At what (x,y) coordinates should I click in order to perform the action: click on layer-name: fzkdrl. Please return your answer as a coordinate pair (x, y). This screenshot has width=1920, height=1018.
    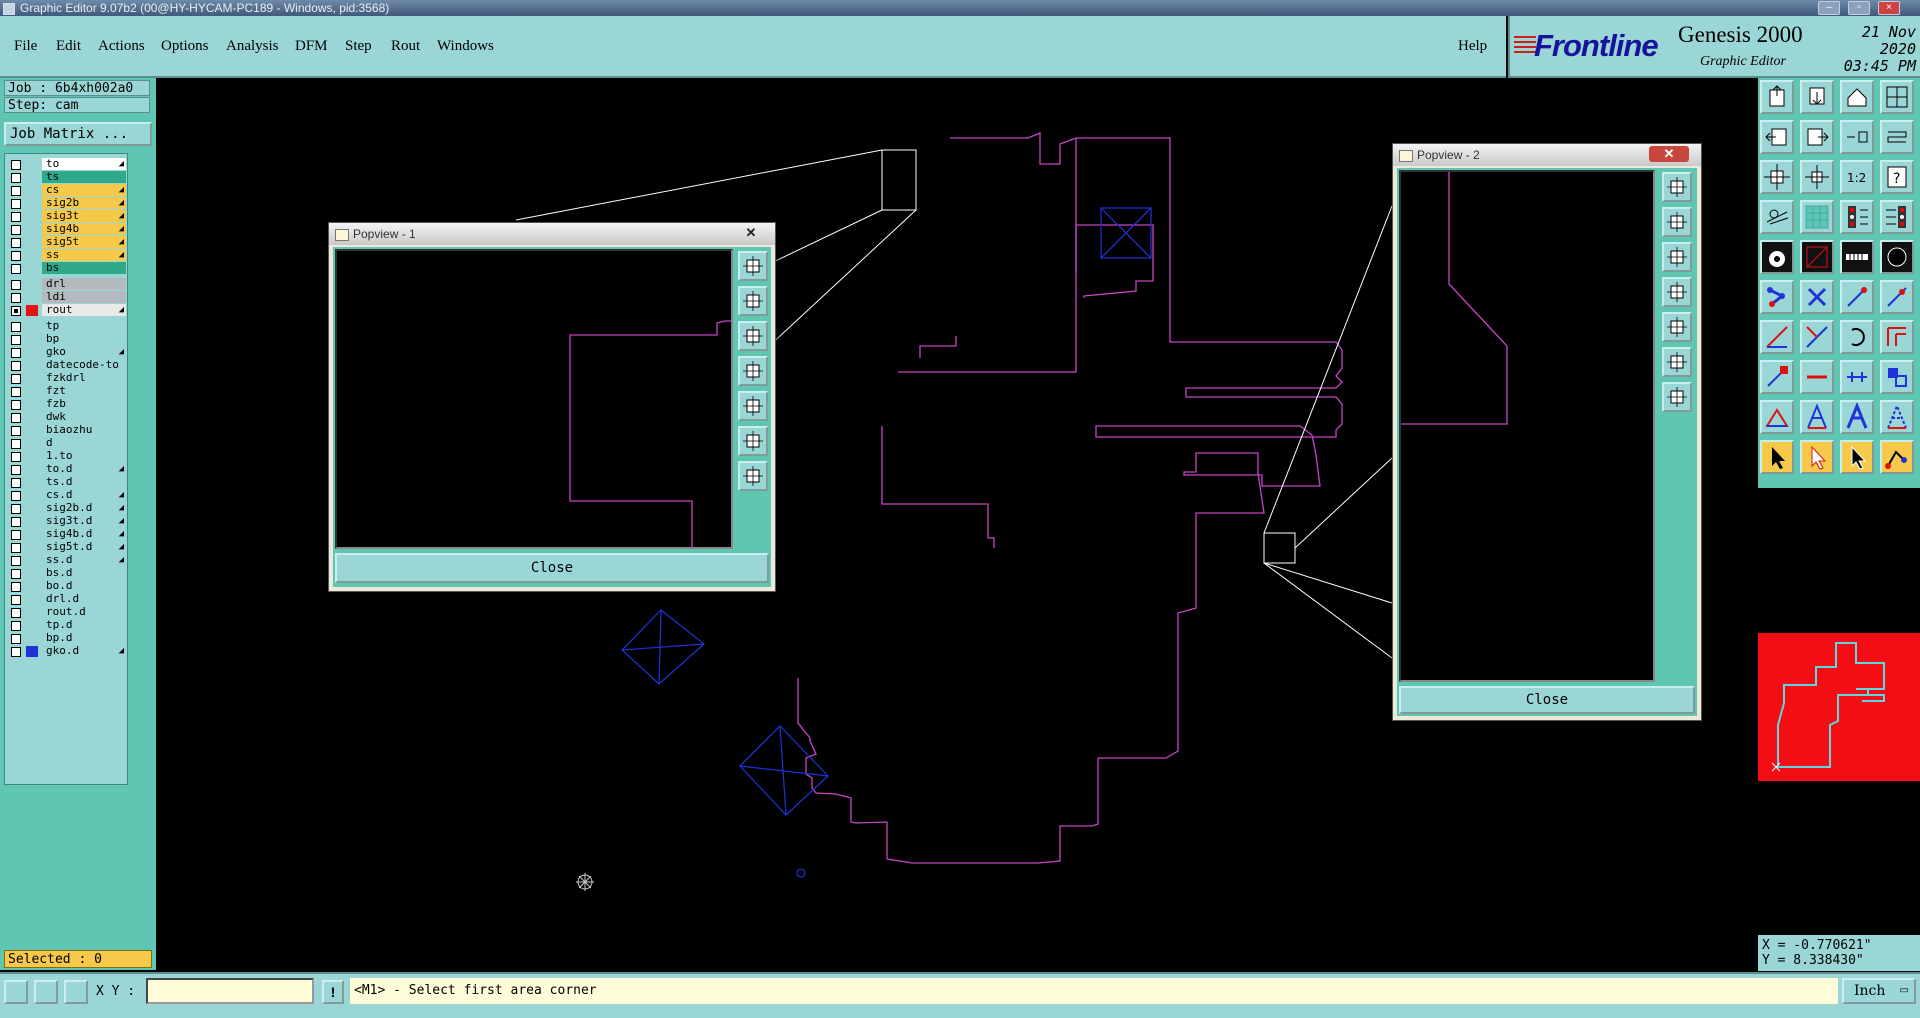
    Looking at the image, I should click on (84, 378).